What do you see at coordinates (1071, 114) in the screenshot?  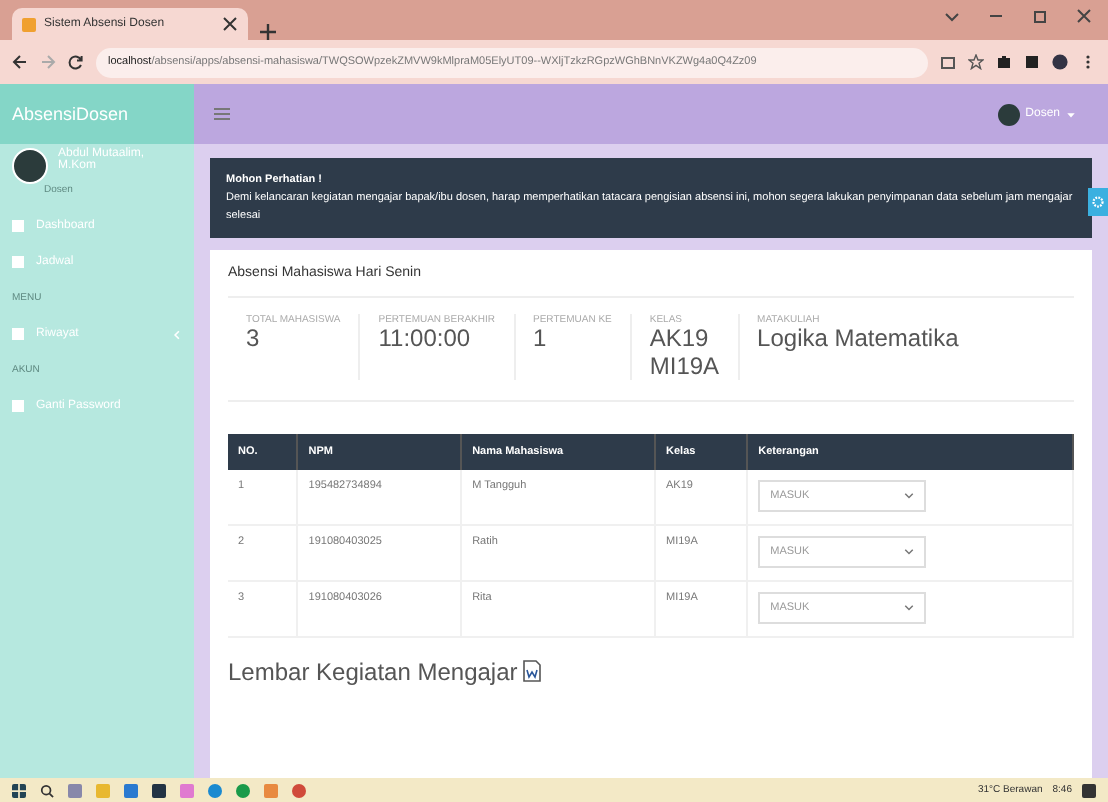 I see `caret-icon` at bounding box center [1071, 114].